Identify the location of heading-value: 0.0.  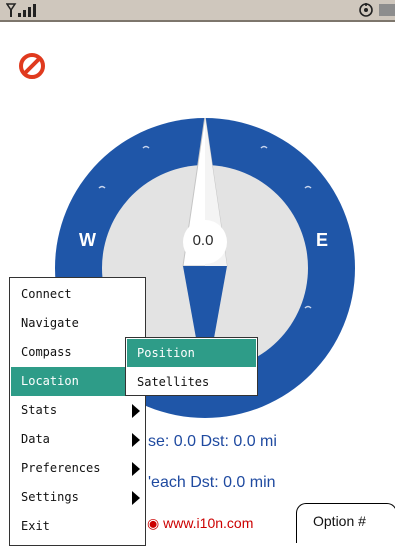
(203, 240).